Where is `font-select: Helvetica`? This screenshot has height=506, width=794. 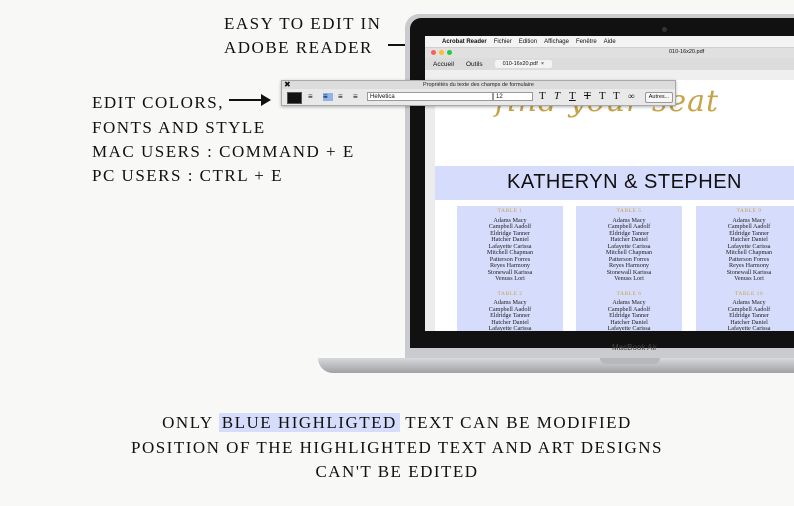 font-select: Helvetica is located at coordinates (430, 96).